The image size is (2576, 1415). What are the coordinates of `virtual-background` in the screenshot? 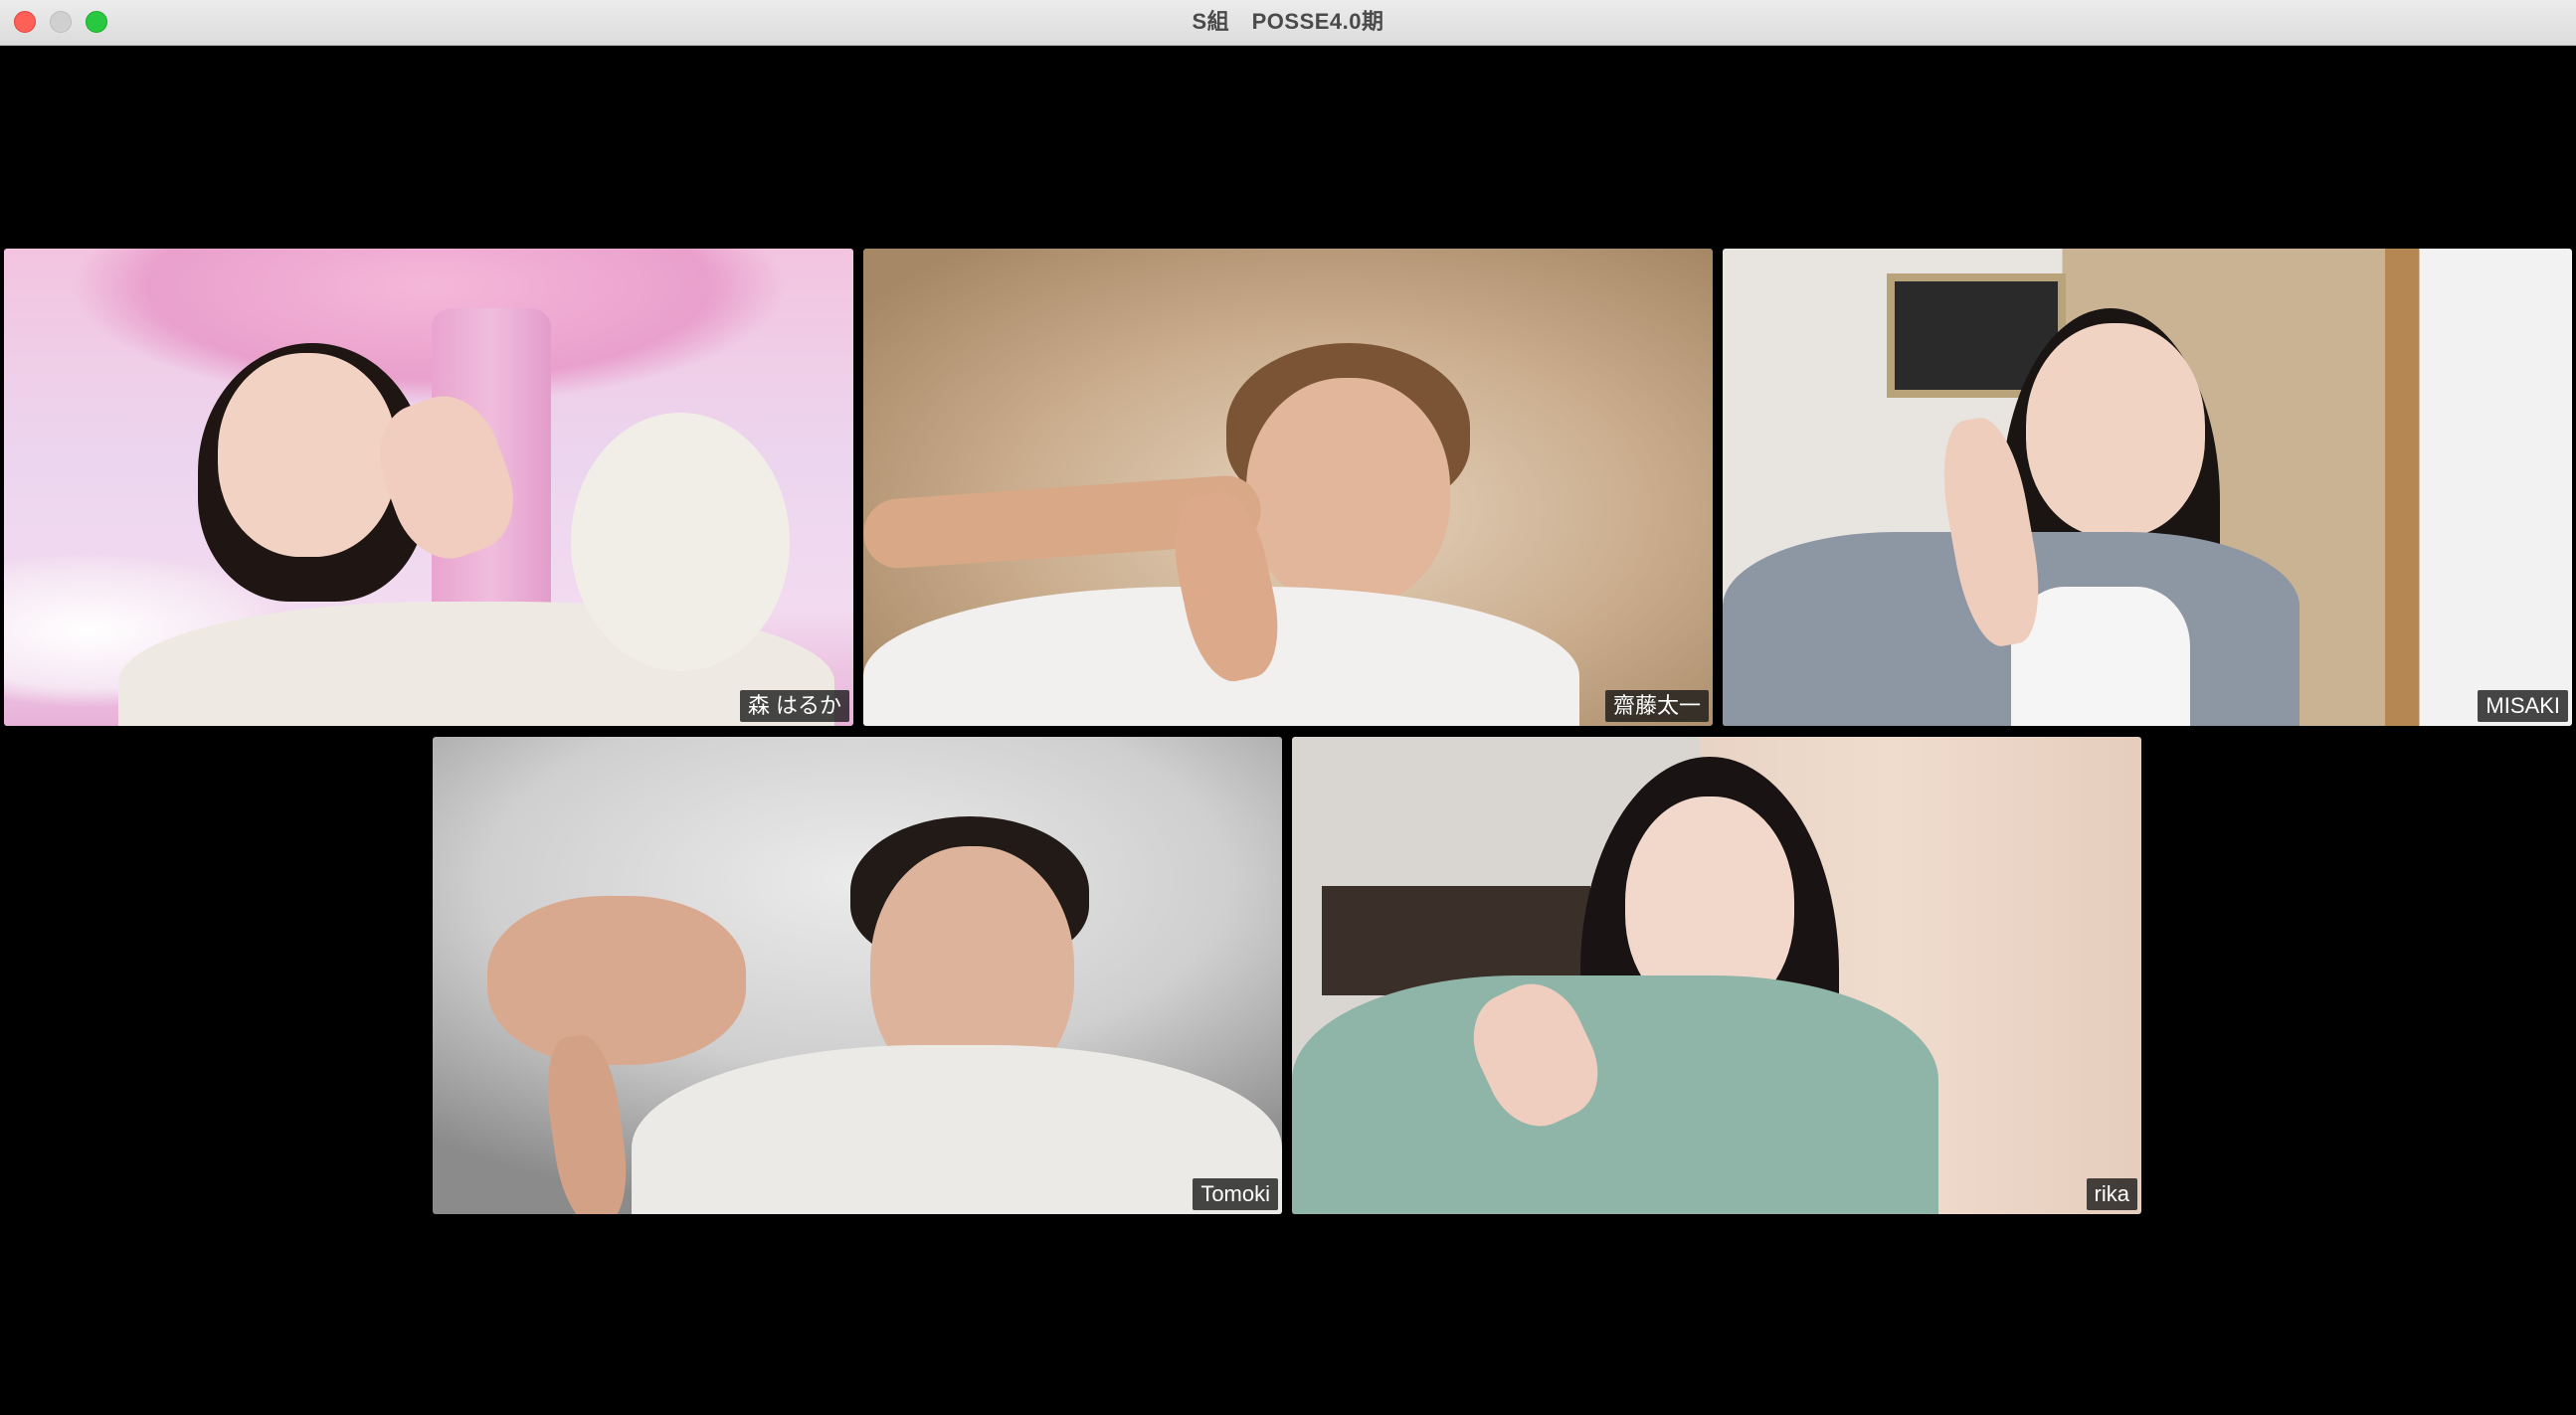 It's located at (428, 487).